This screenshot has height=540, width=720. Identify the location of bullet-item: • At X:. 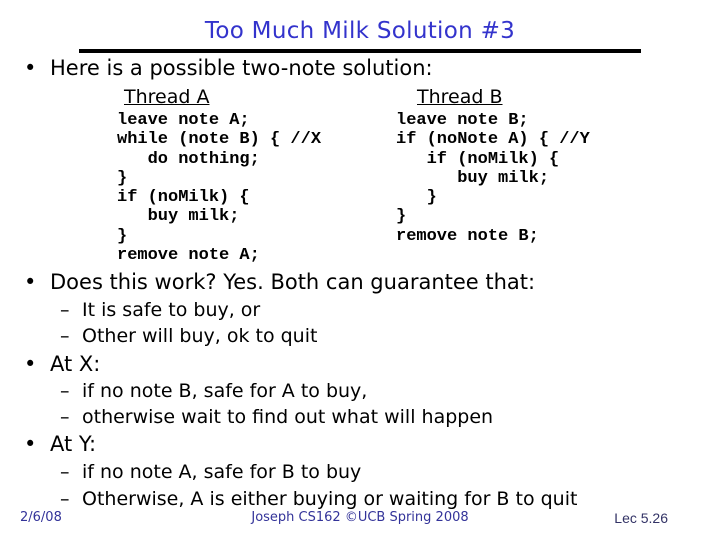
(62, 364).